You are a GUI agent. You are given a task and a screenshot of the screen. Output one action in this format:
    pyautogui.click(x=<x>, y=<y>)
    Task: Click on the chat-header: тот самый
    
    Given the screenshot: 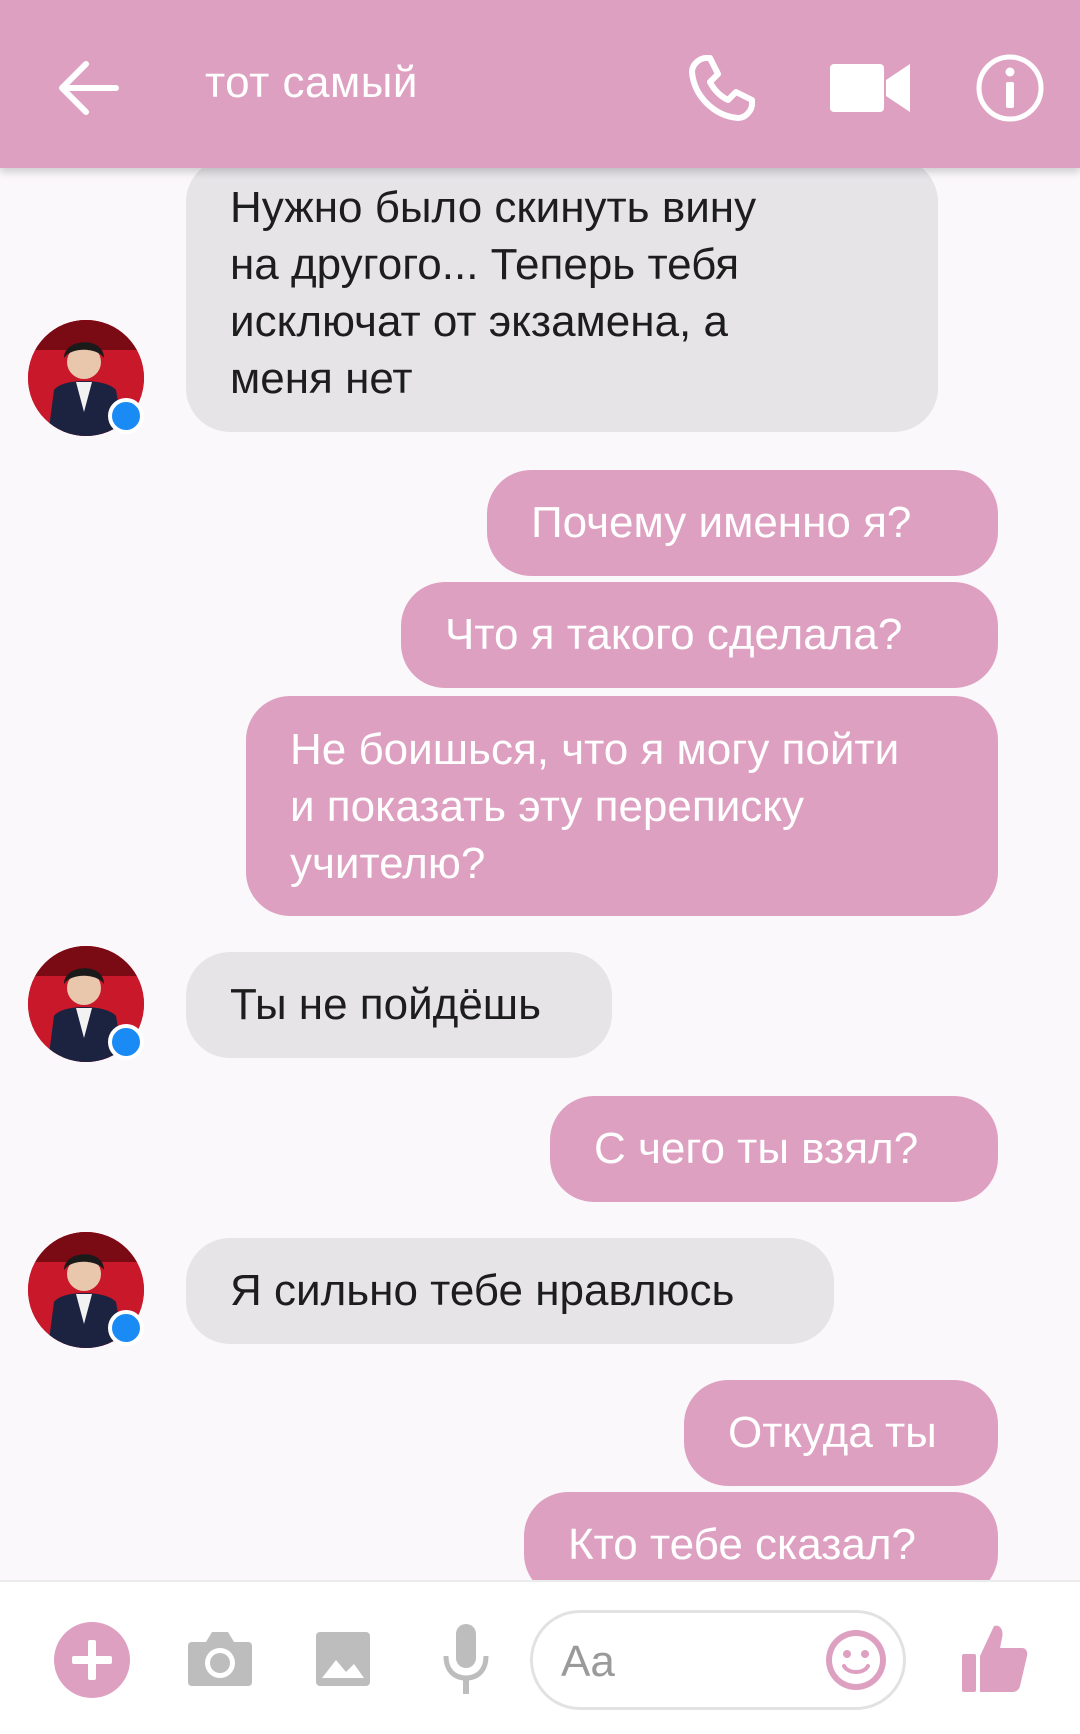 What is the action you would take?
    pyautogui.click(x=540, y=84)
    